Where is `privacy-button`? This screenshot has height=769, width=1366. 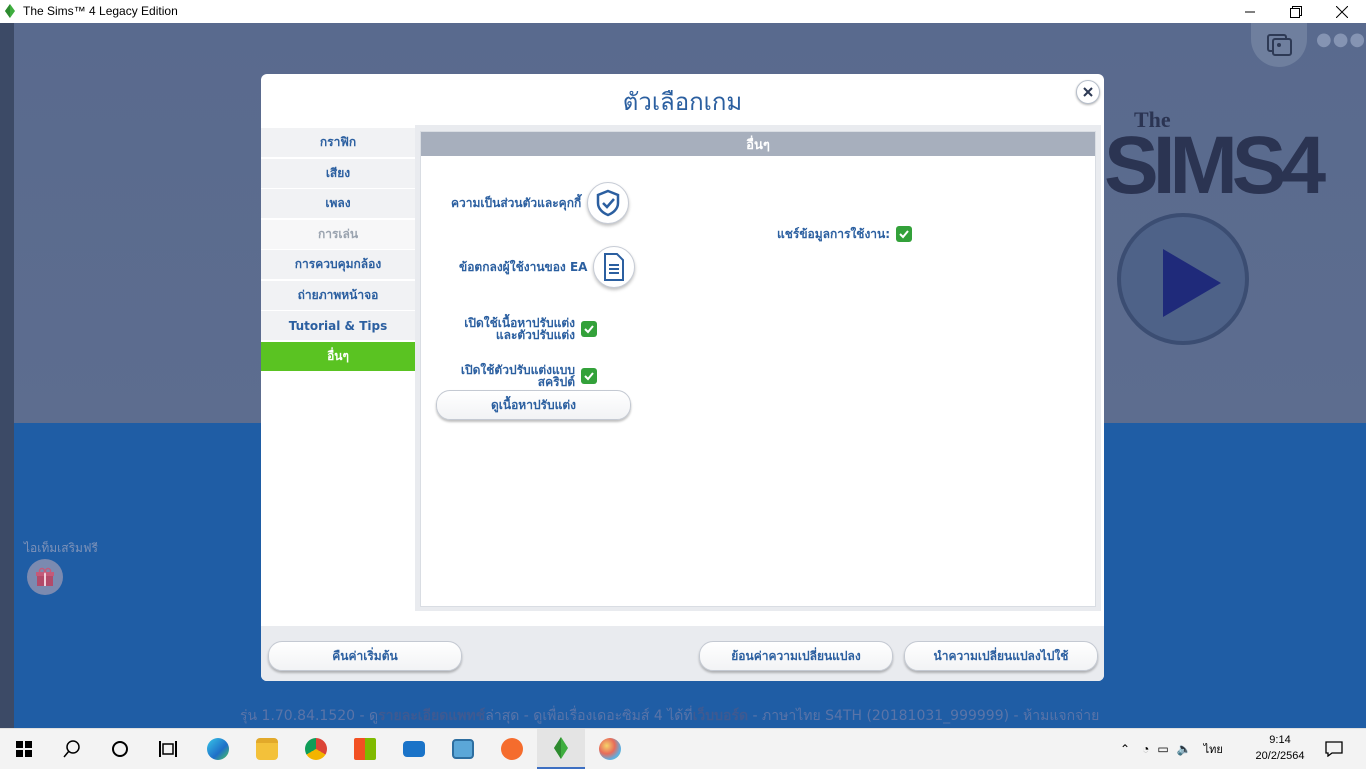
privacy-button is located at coordinates (608, 203).